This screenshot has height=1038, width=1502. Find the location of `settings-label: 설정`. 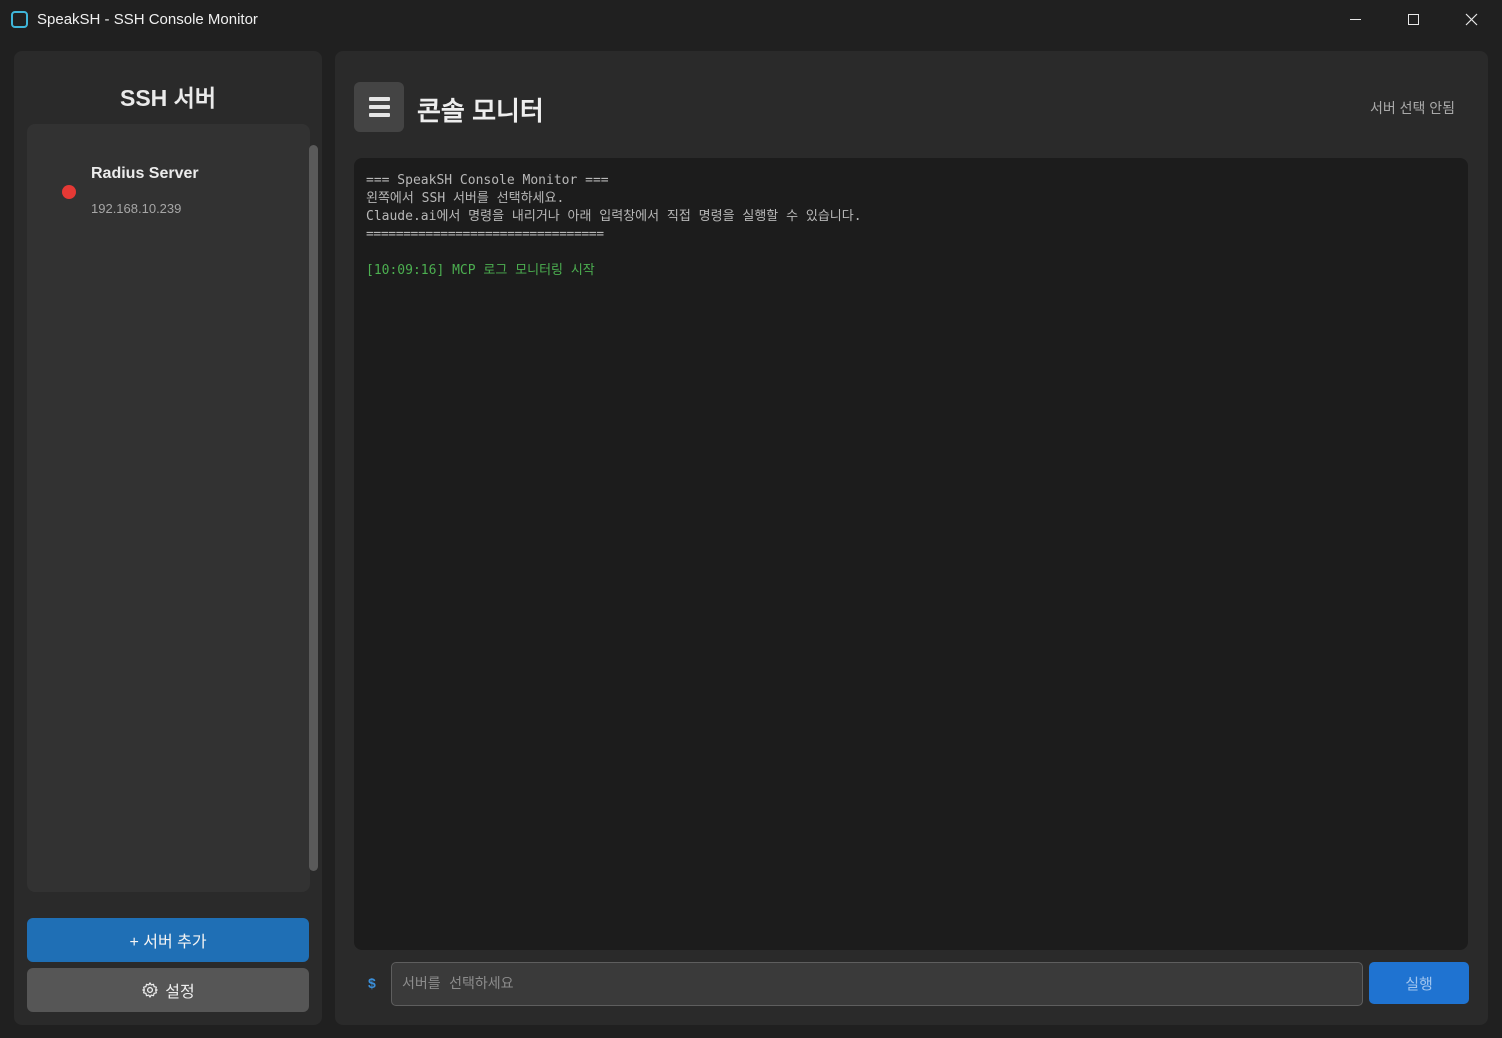

settings-label: 설정 is located at coordinates (180, 992).